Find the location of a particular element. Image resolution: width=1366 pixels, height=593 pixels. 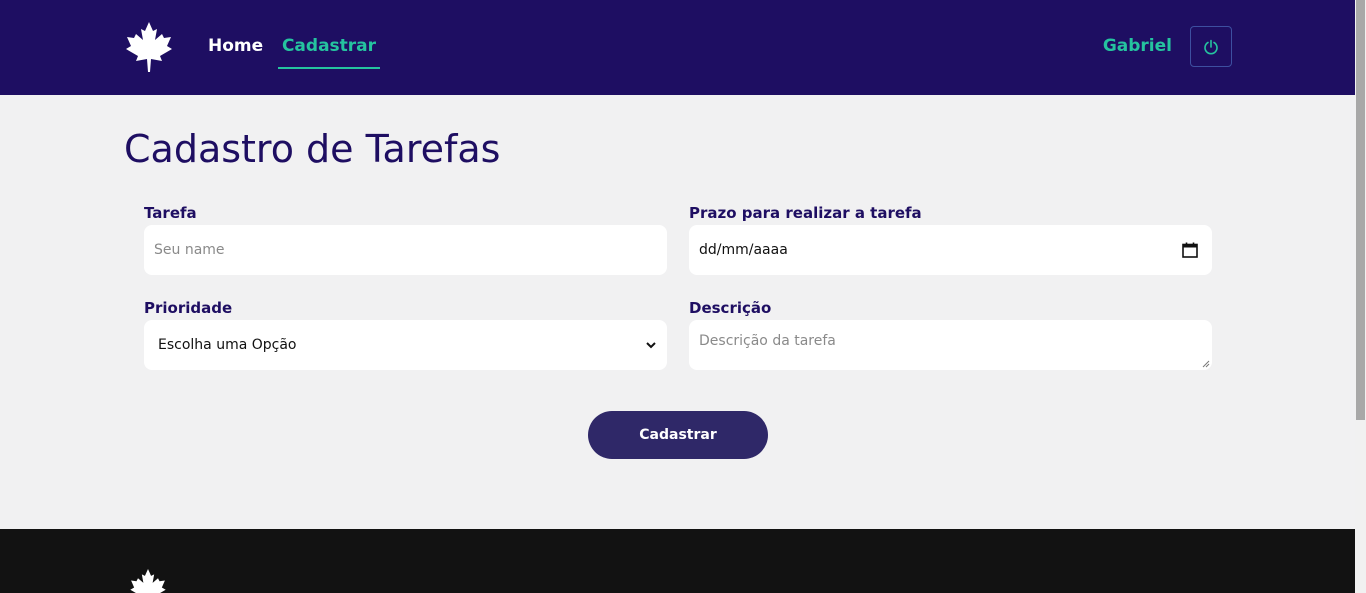

task-input is located at coordinates (405, 250).